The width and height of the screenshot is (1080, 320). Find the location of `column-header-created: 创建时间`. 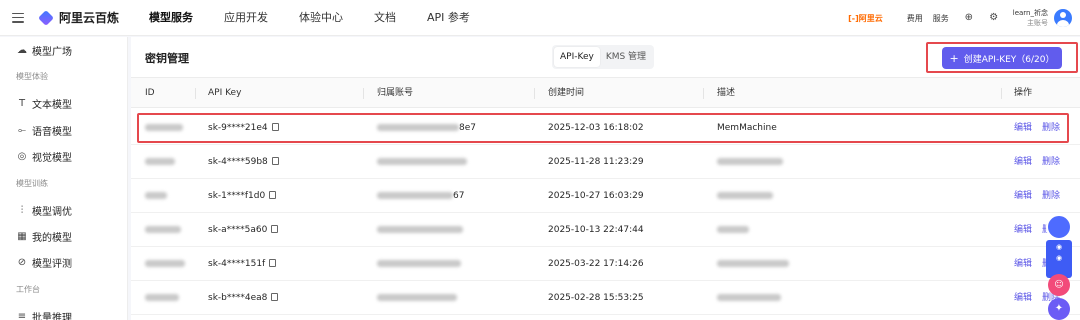

column-header-created: 创建时间 is located at coordinates (566, 93).